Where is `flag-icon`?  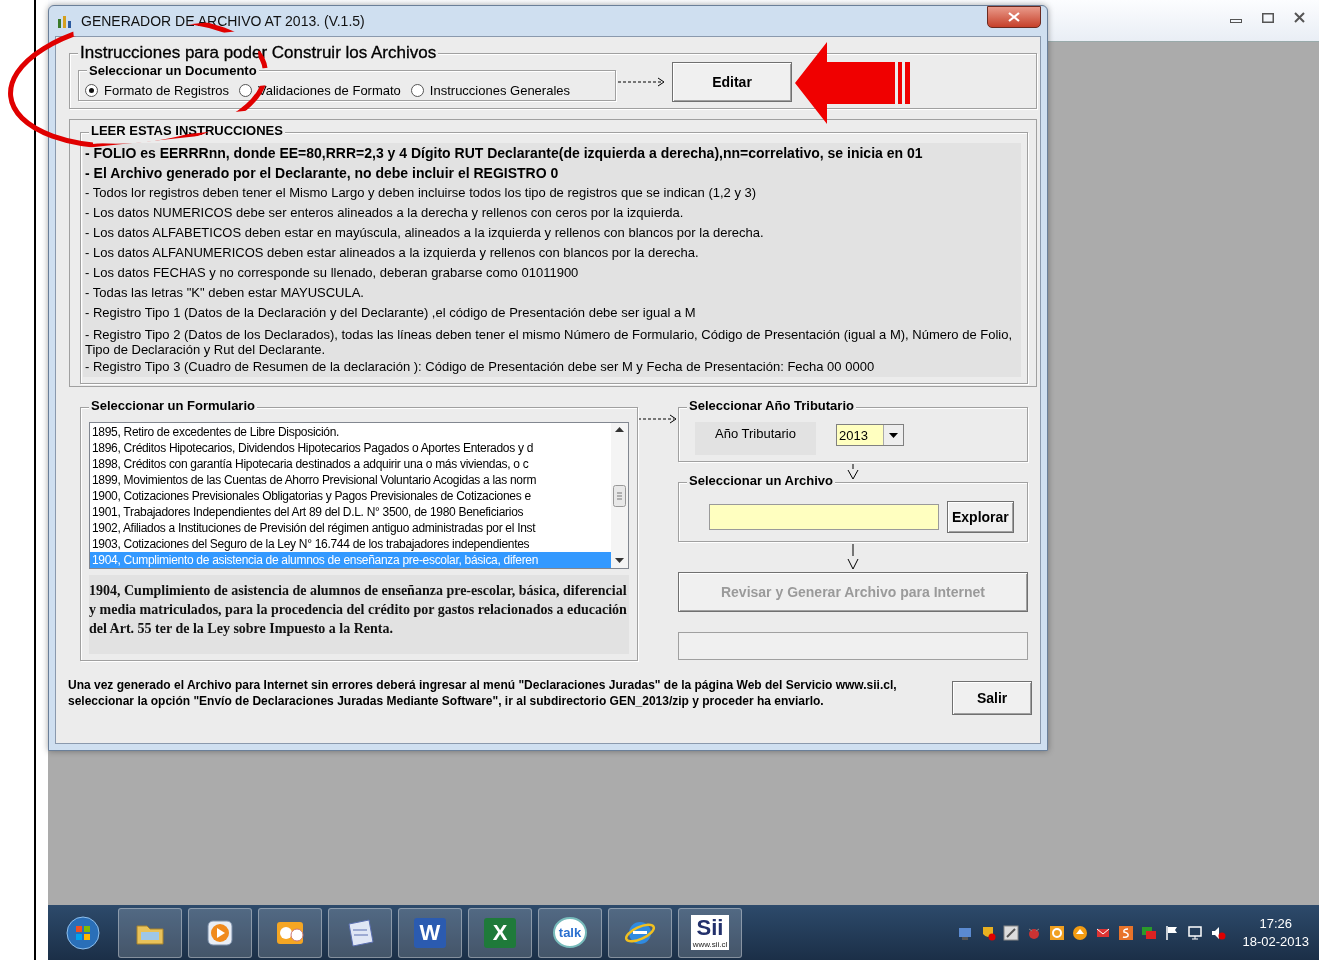 flag-icon is located at coordinates (1171, 932).